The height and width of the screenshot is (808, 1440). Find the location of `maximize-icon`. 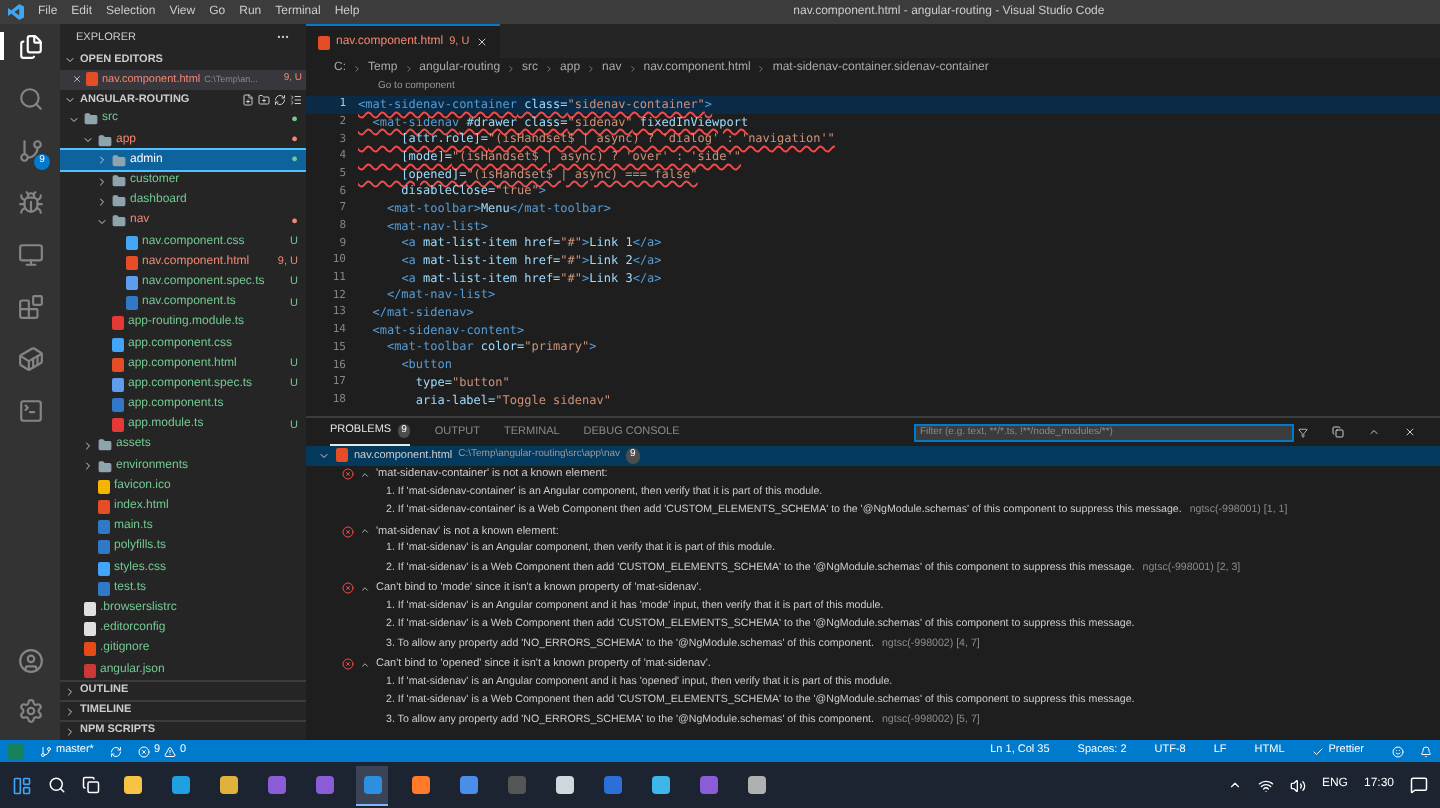

maximize-icon is located at coordinates (1374, 432).